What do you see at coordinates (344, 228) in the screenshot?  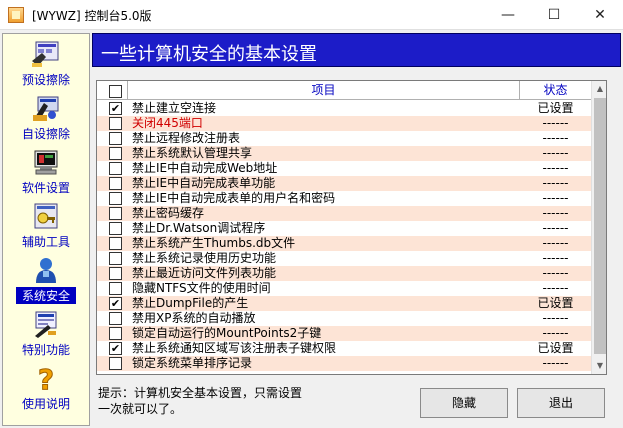 I see `table-row: 禁止Dr.Watson调试程序 ------` at bounding box center [344, 228].